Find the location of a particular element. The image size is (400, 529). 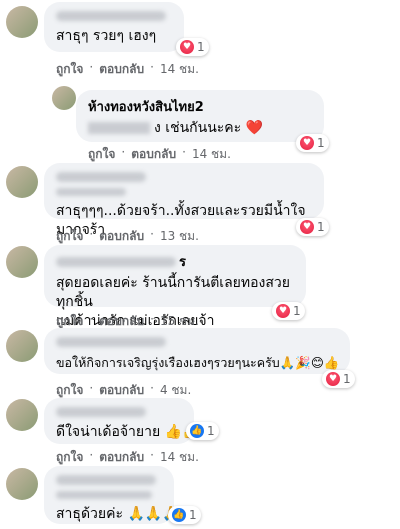

comment-text: ดีใจน่าเด้อจ้ายาย 👍👍 is located at coordinates (128, 432).